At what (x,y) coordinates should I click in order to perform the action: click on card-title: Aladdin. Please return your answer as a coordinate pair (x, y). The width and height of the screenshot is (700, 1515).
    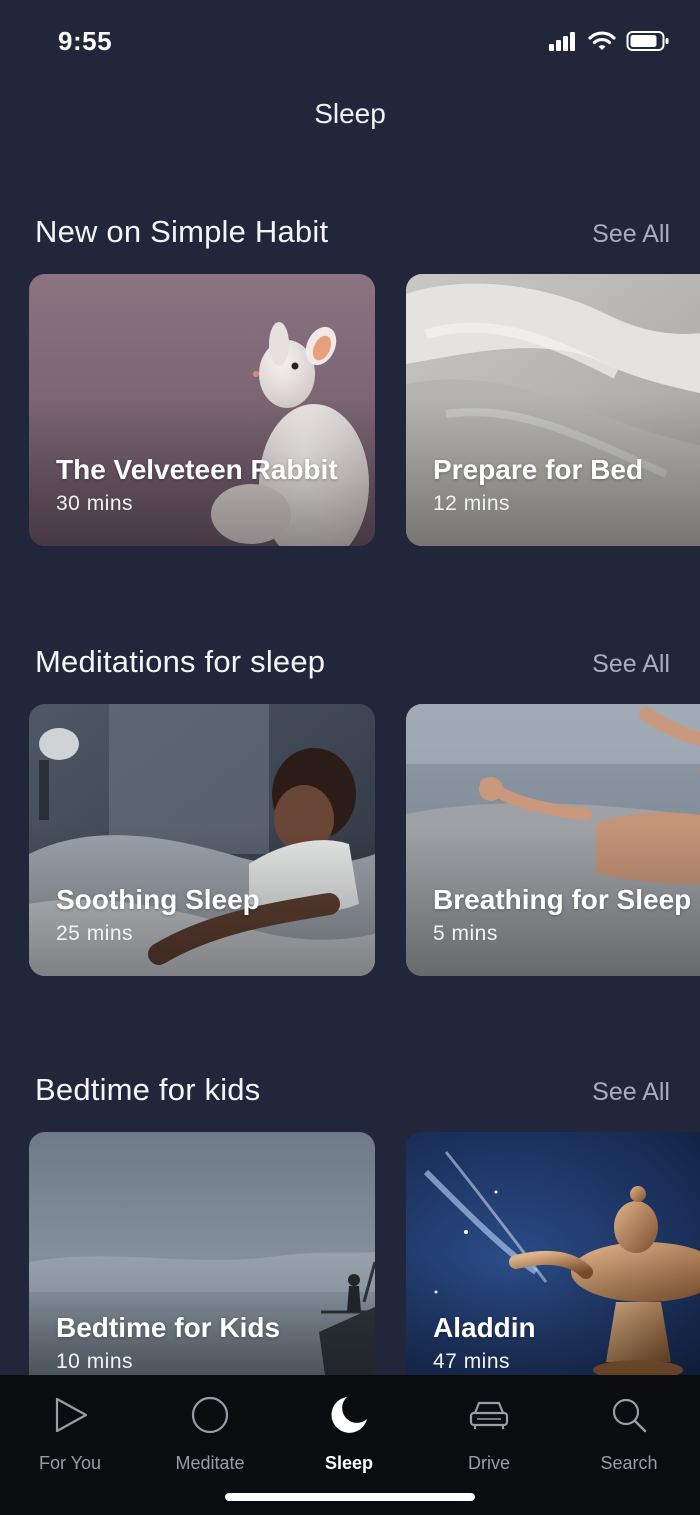
    Looking at the image, I should click on (484, 1327).